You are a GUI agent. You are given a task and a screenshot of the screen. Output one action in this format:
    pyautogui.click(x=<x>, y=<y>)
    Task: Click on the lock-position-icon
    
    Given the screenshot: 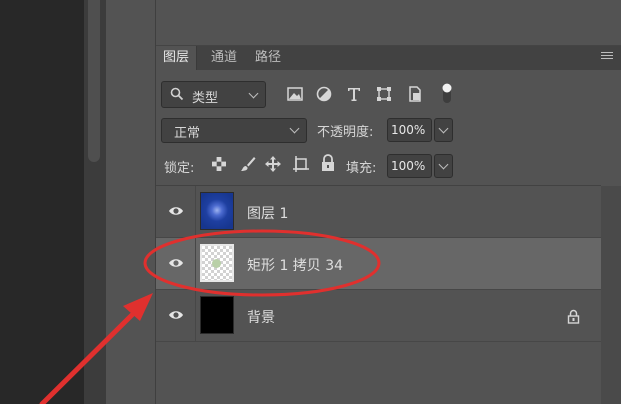 What is the action you would take?
    pyautogui.click(x=273, y=164)
    